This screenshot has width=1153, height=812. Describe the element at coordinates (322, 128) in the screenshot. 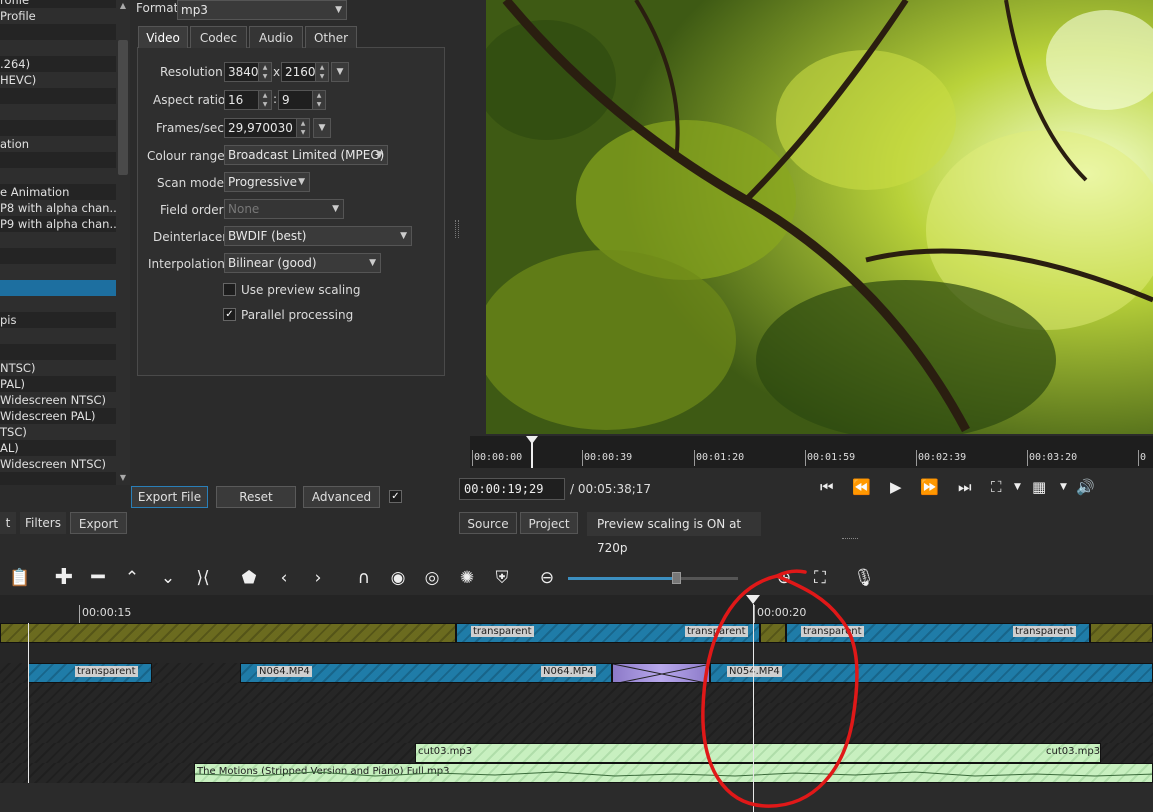

I see `fps-presets-button: ▼` at that location.